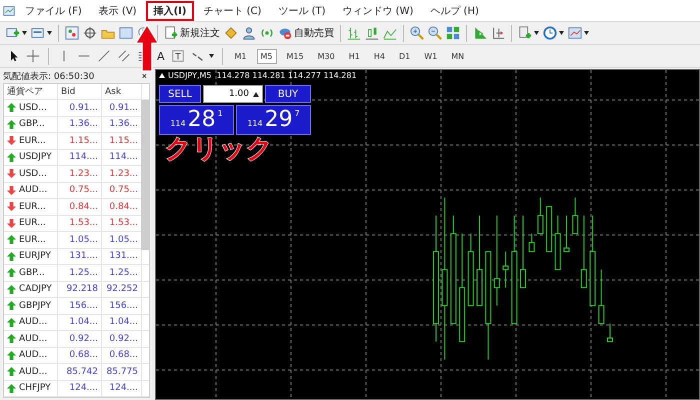 This screenshot has height=400, width=700. Describe the element at coordinates (126, 33) in the screenshot. I see `window-icon` at that location.